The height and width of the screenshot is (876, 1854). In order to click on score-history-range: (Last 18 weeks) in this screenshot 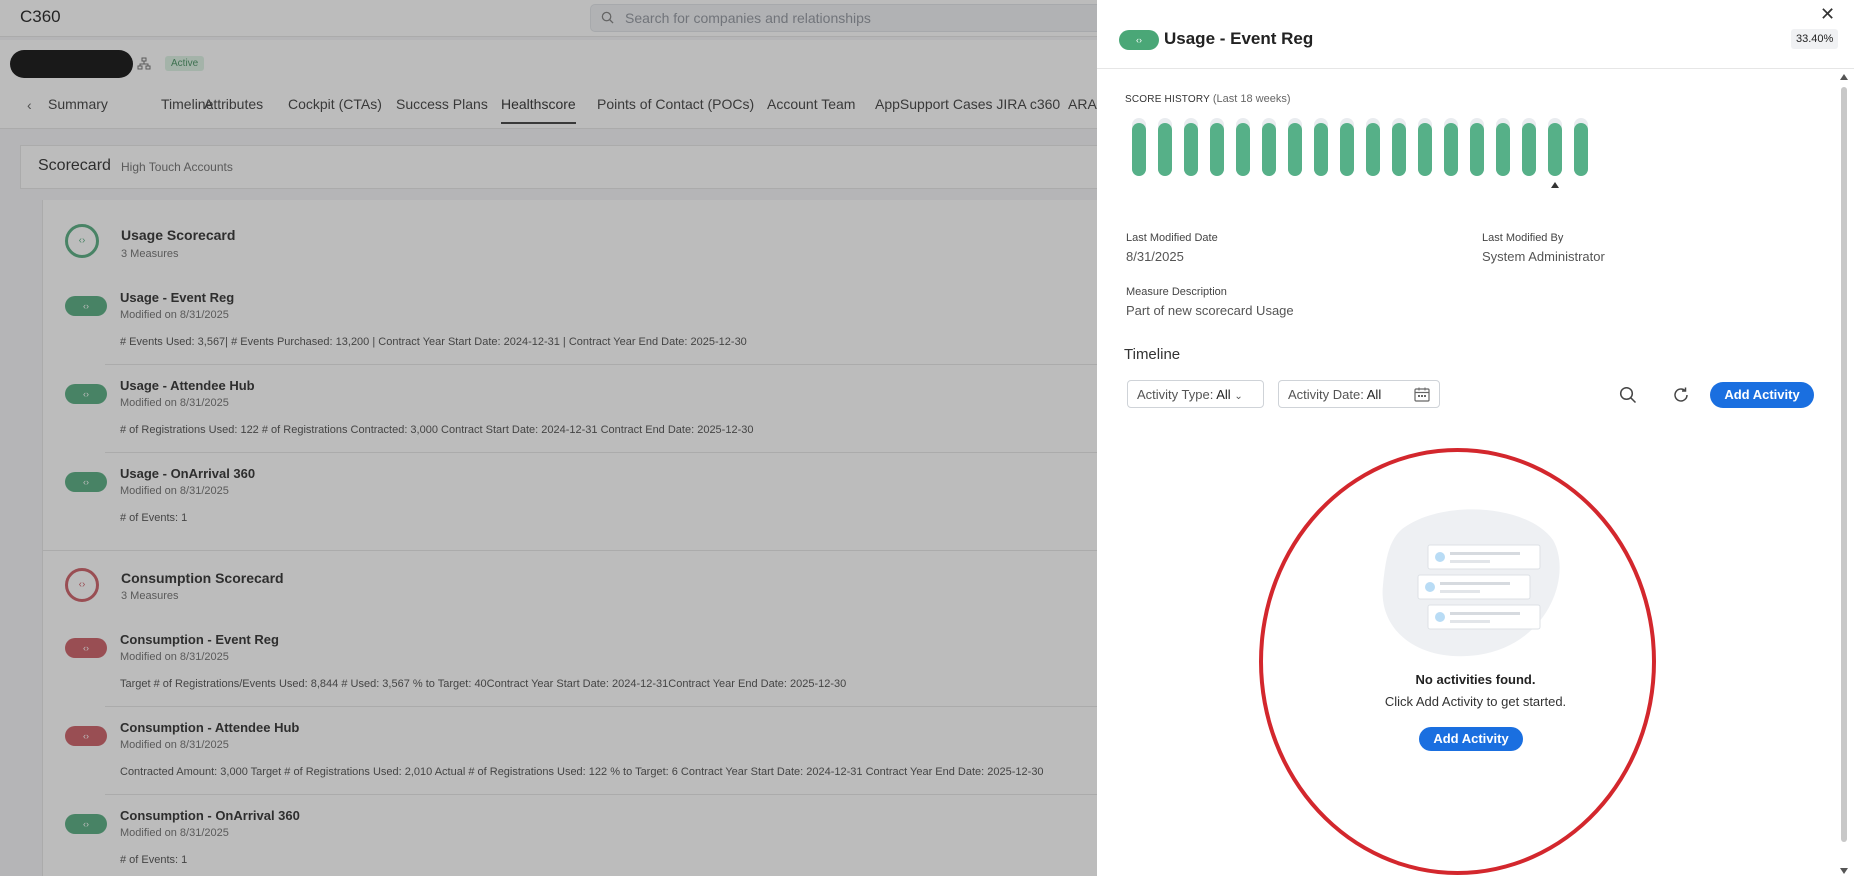, I will do `click(1251, 99)`.